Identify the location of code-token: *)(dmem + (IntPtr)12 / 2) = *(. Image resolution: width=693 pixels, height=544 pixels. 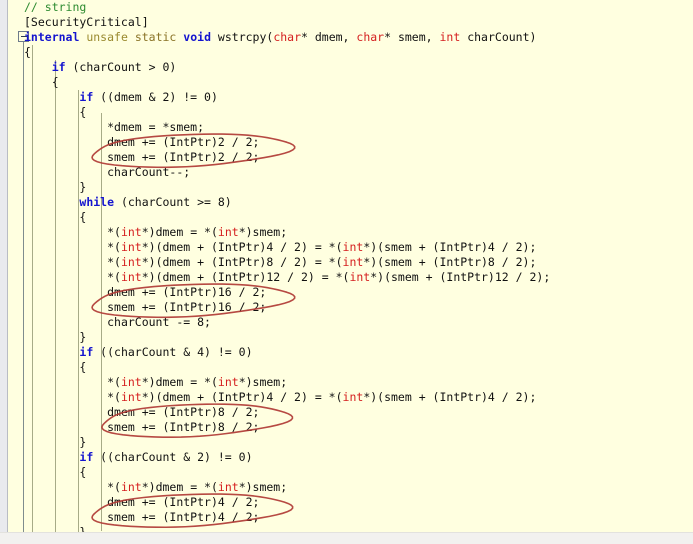
(245, 277).